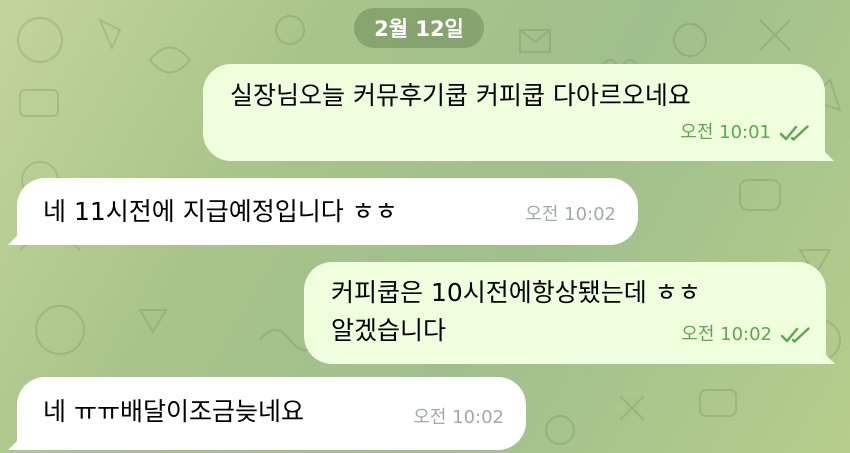 This screenshot has width=850, height=453. What do you see at coordinates (516, 292) in the screenshot?
I see `message-text: 커피쿱은 10시전에항상됐는데 ㅎㅎ` at bounding box center [516, 292].